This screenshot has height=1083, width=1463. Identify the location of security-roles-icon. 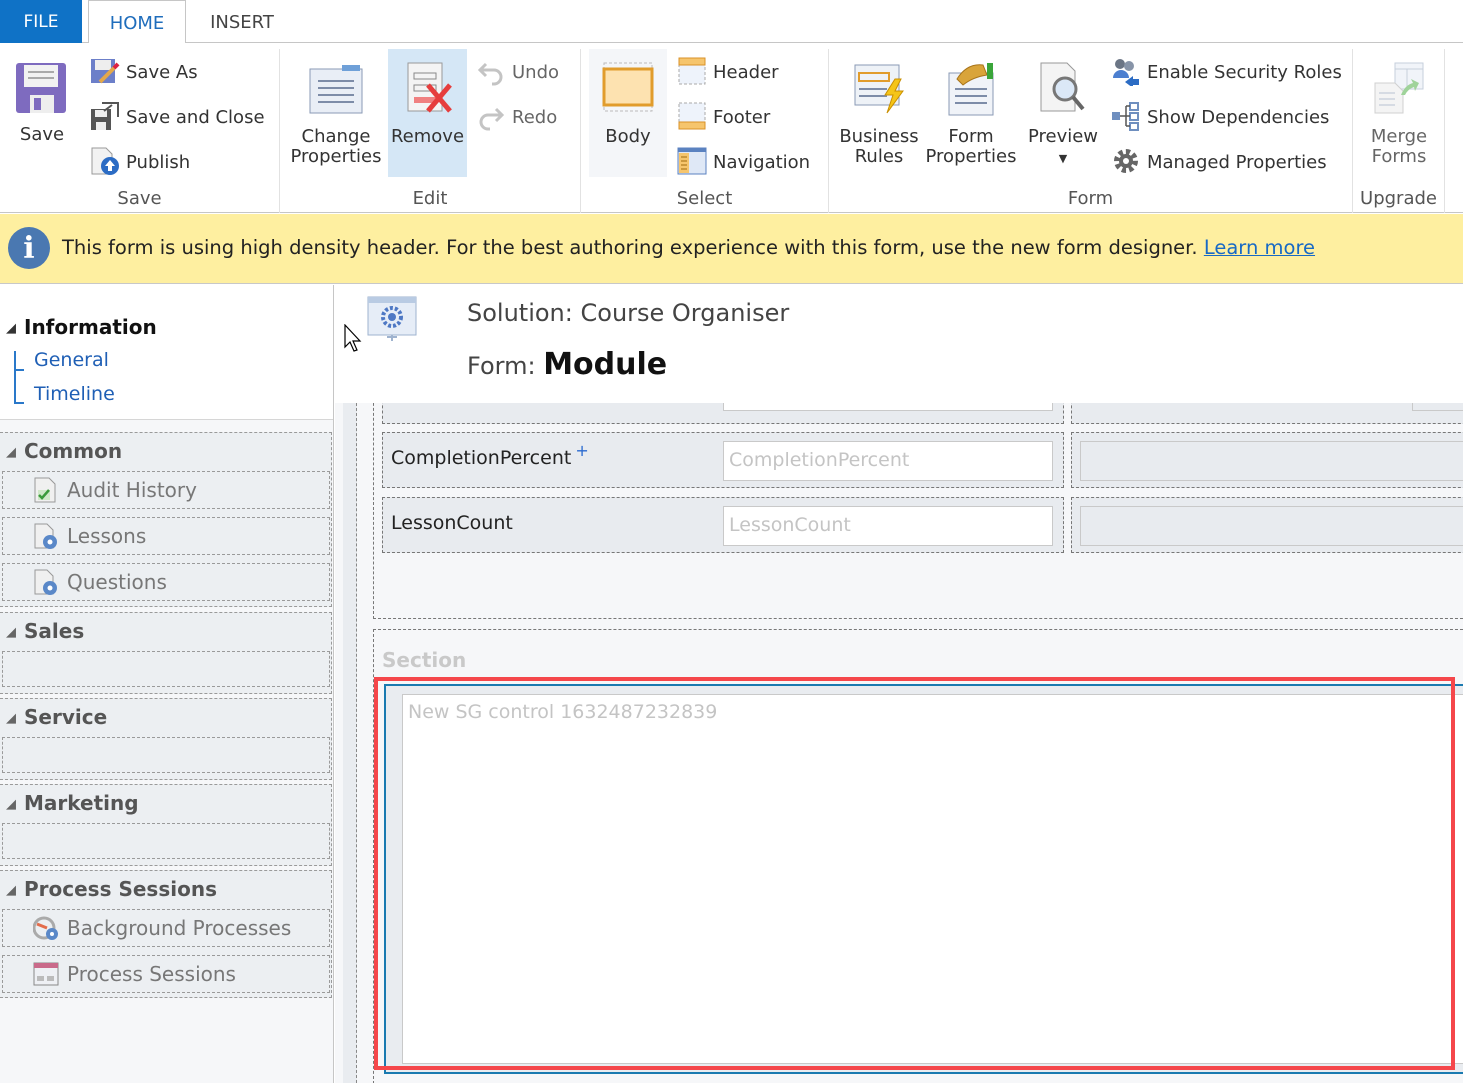
(1126, 72).